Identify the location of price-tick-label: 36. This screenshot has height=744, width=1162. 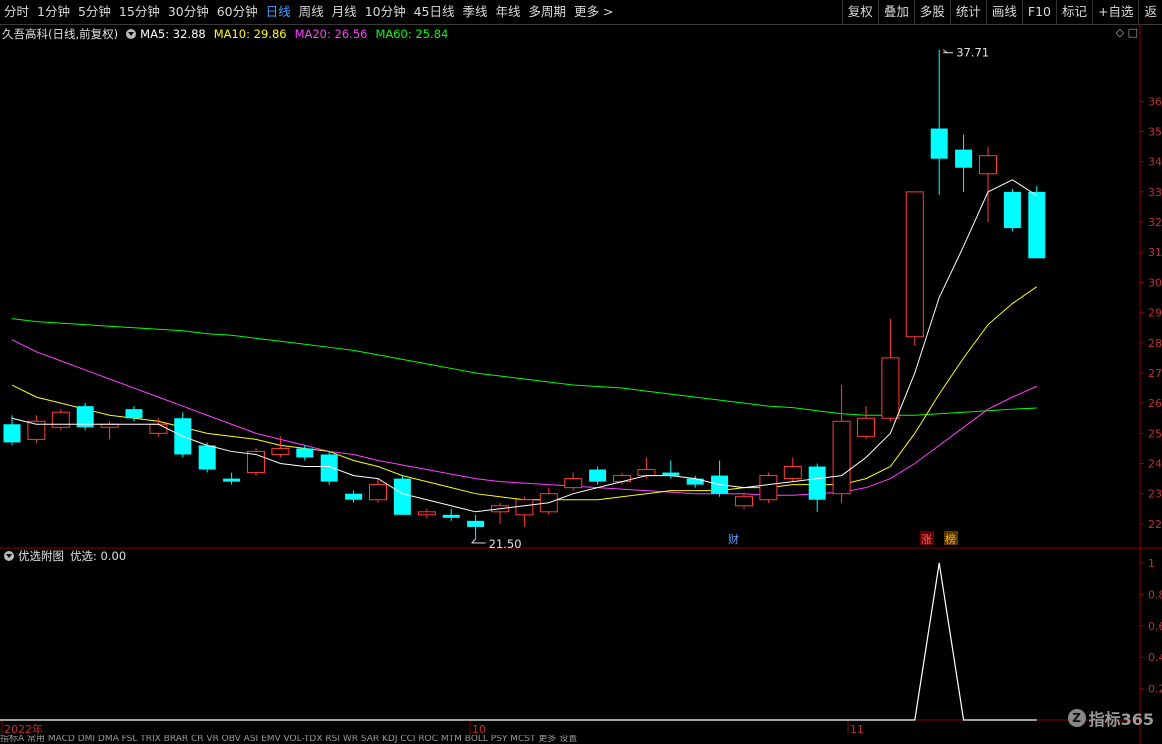
(1155, 101).